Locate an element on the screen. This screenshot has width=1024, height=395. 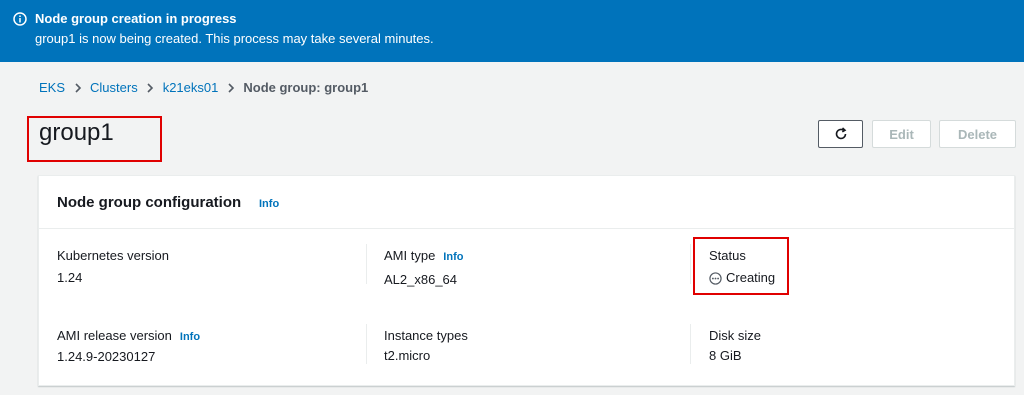
breadcrumb-eks: EKS is located at coordinates (52, 88).